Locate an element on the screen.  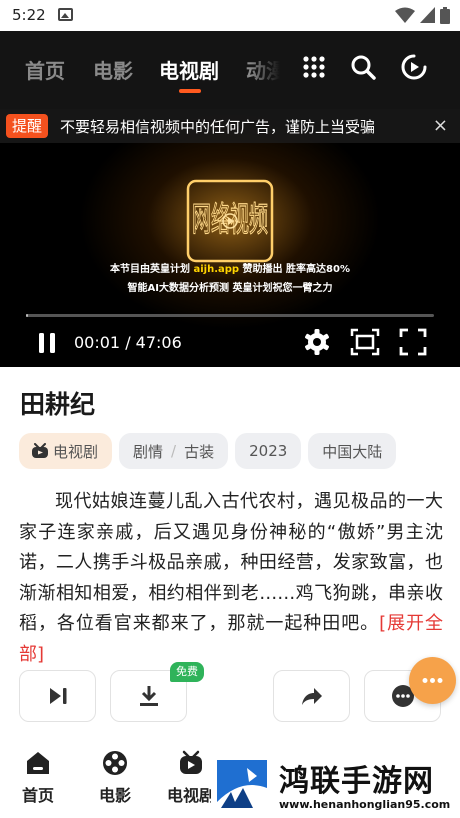
ad-text-line1: 本节目由英皇计划 aijh.app 赞助播出 胜率高达80% is located at coordinates (230, 269).